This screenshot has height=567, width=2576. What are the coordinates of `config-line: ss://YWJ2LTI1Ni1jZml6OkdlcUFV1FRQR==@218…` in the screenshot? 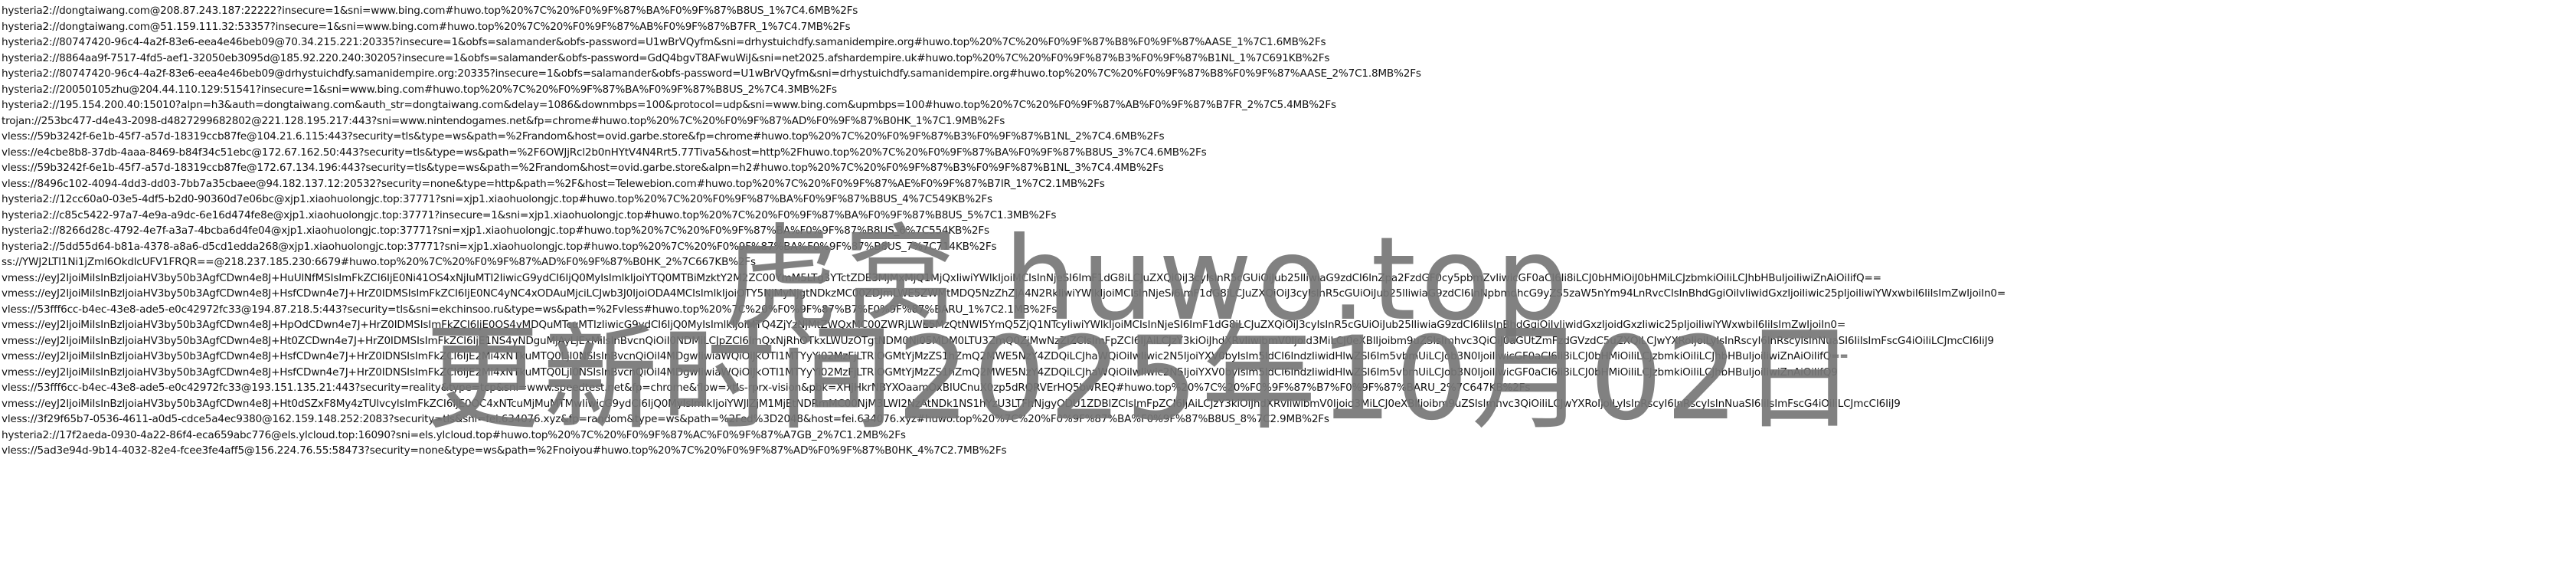 It's located at (379, 262).